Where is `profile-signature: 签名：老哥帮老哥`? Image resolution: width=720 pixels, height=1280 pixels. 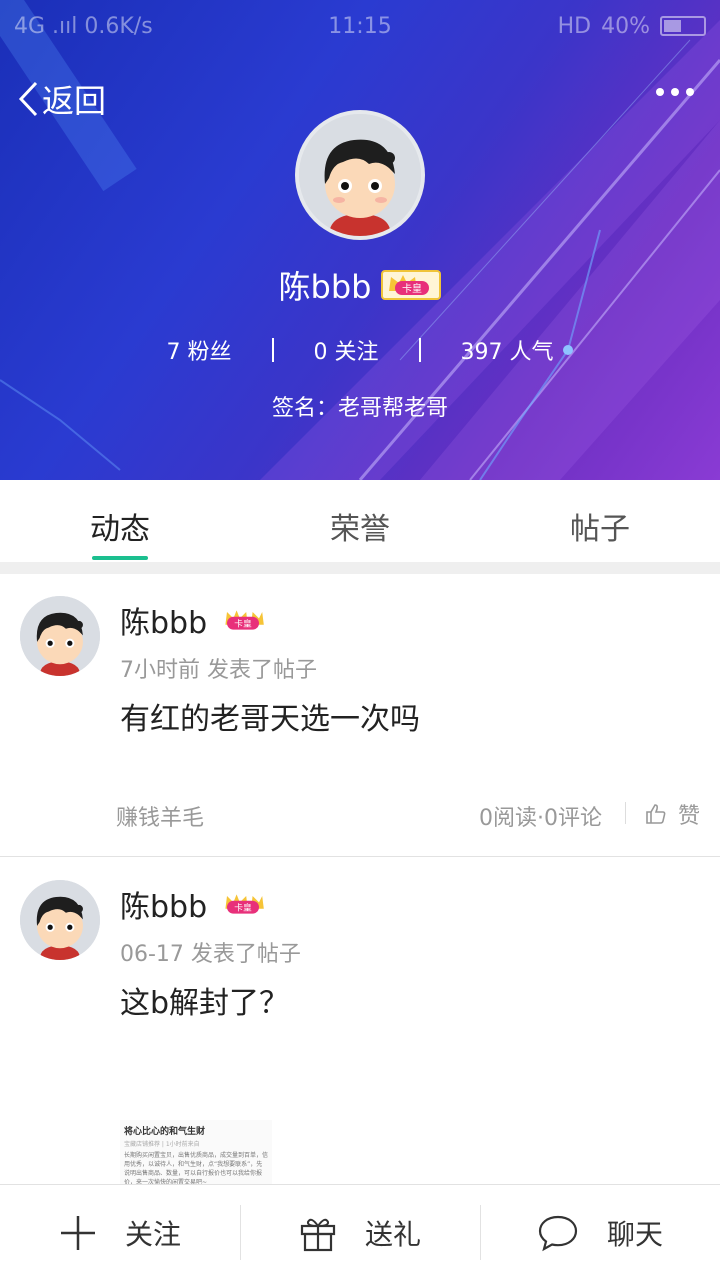
profile-signature: 签名：老哥帮老哥 is located at coordinates (359, 408).